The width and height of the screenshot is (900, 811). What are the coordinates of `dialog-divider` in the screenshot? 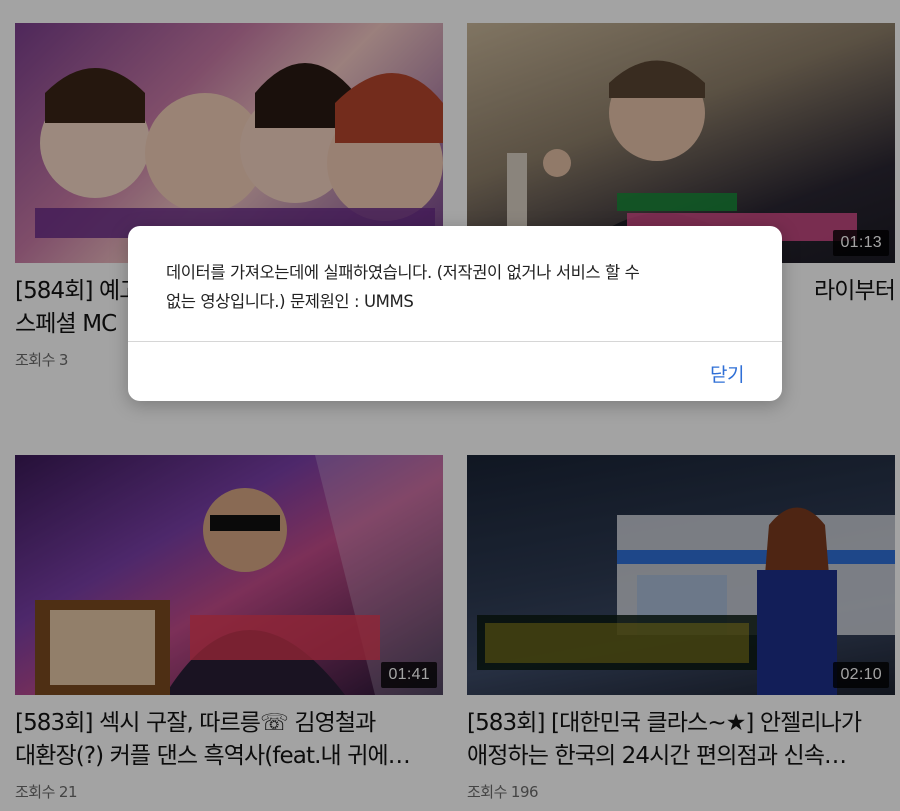 It's located at (455, 341).